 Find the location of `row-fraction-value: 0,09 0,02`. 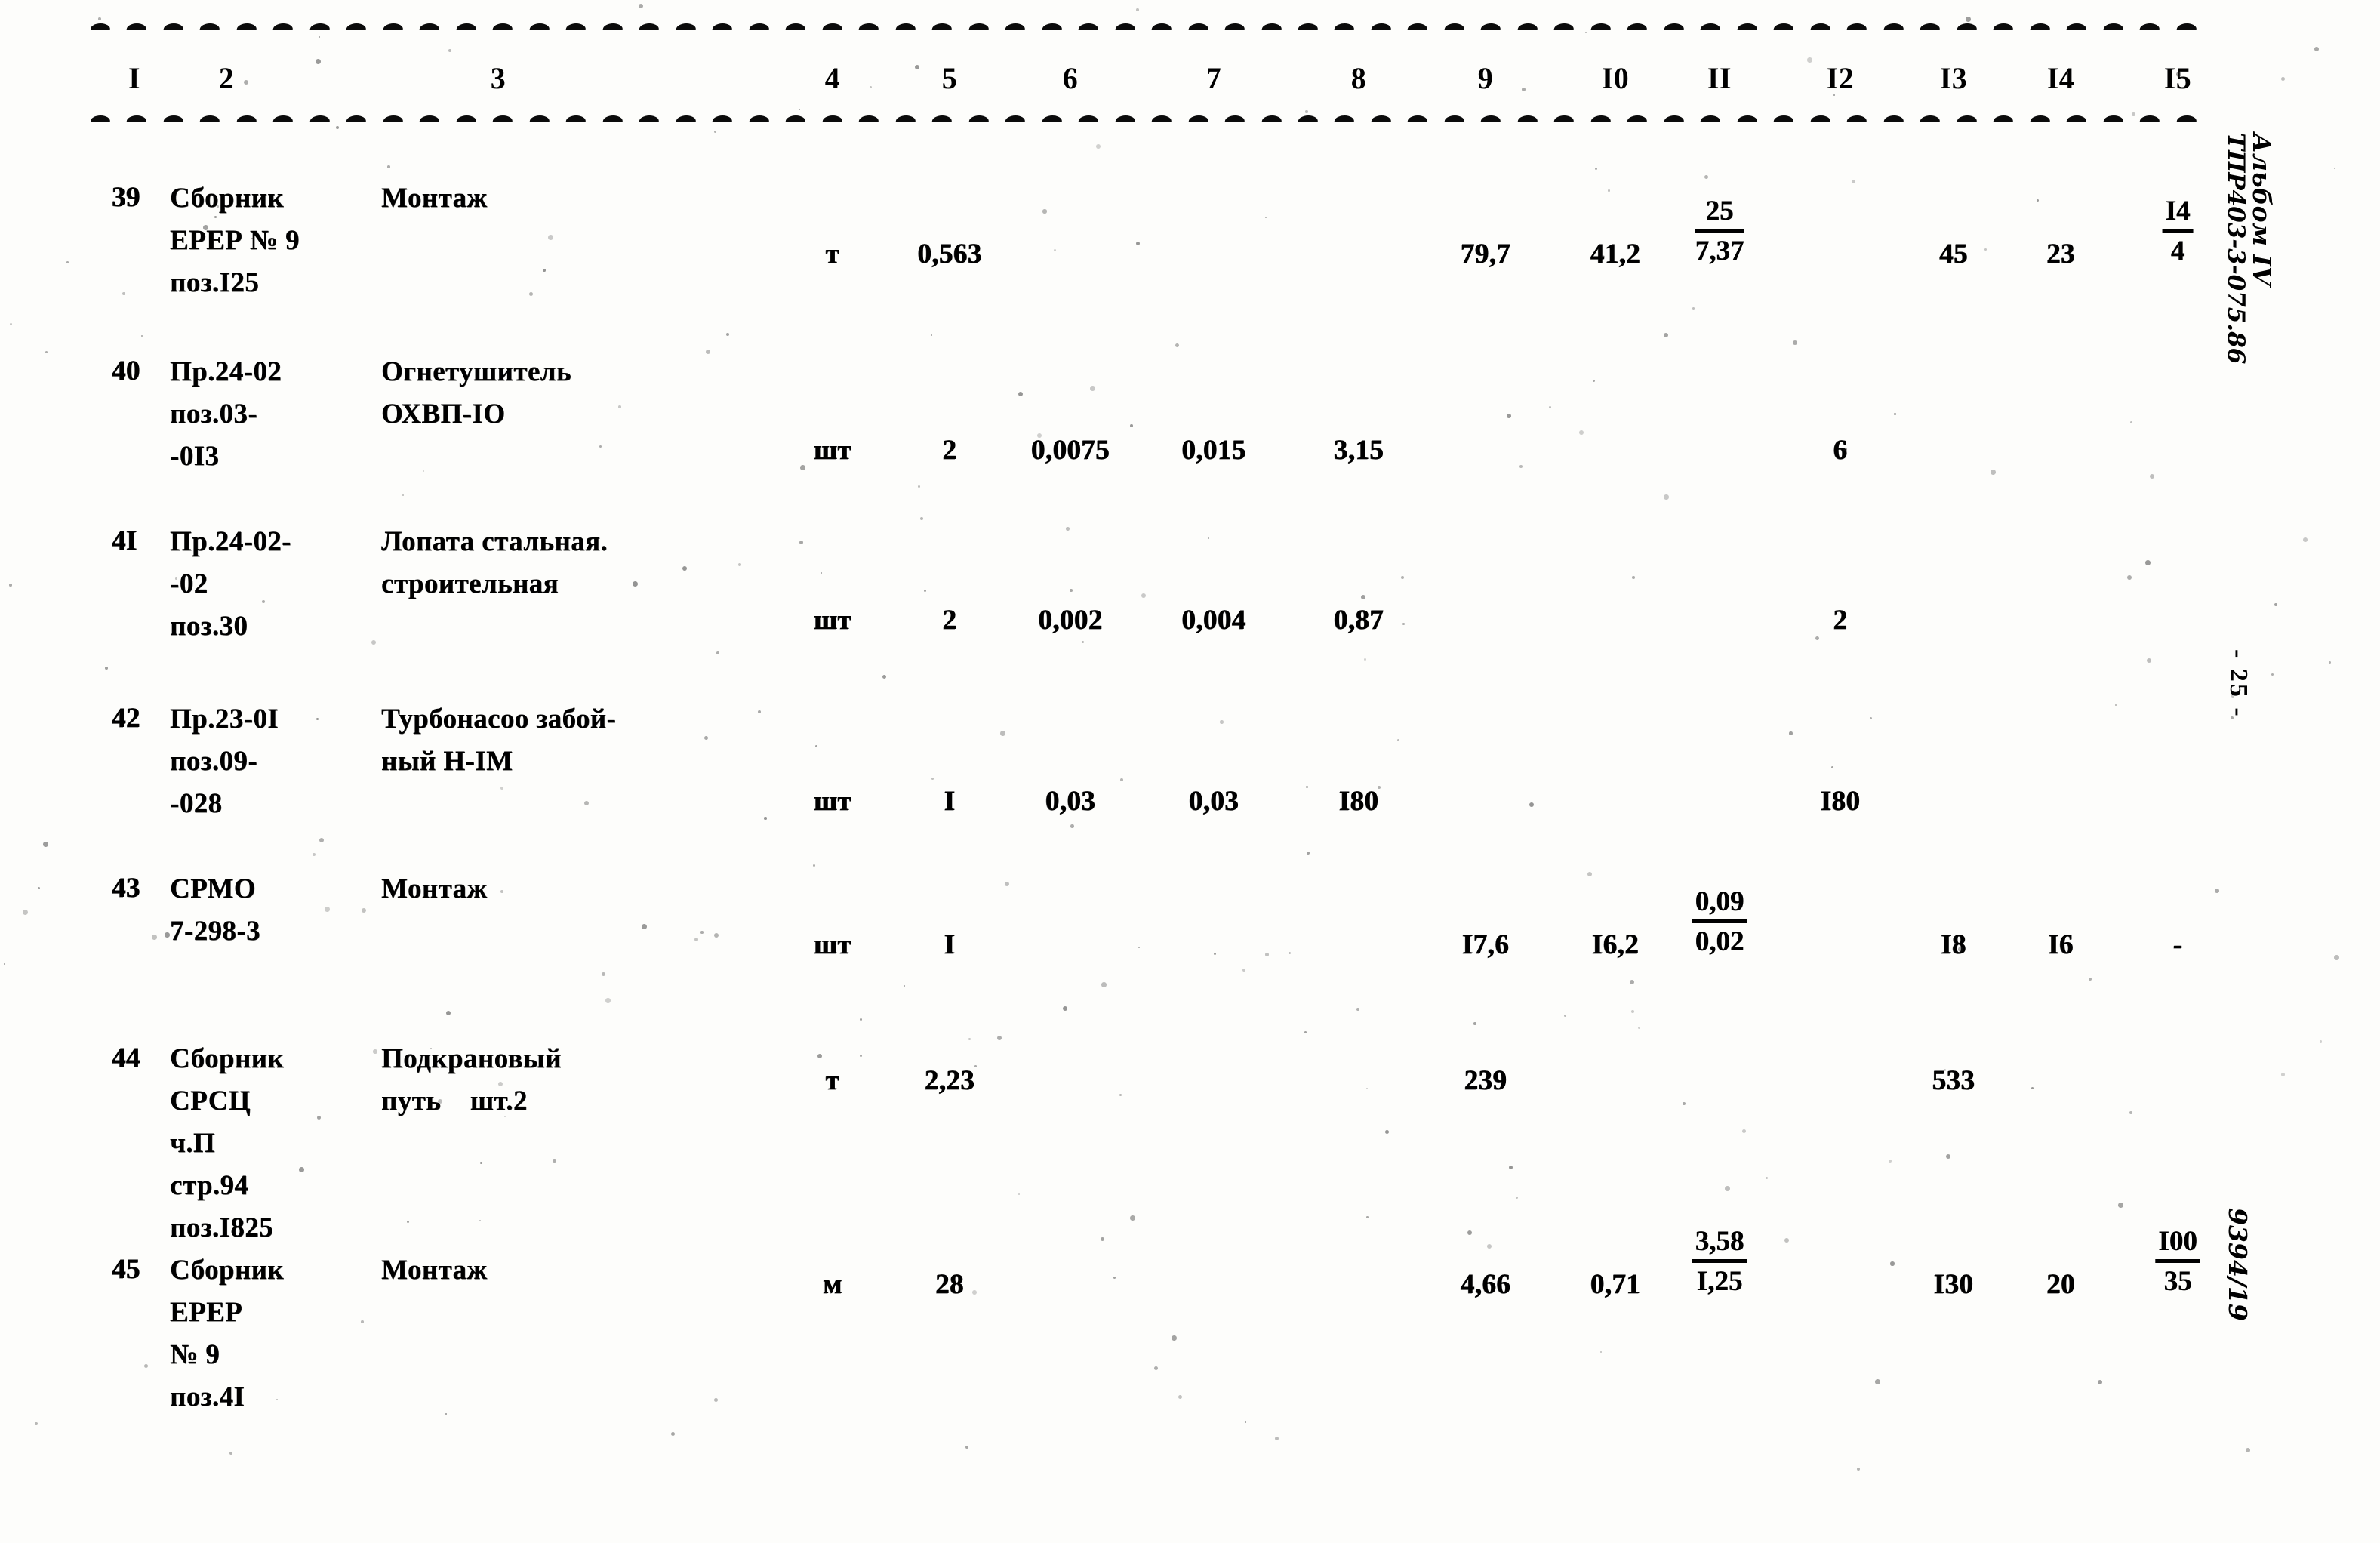

row-fraction-value: 0,09 0,02 is located at coordinates (1719, 922).